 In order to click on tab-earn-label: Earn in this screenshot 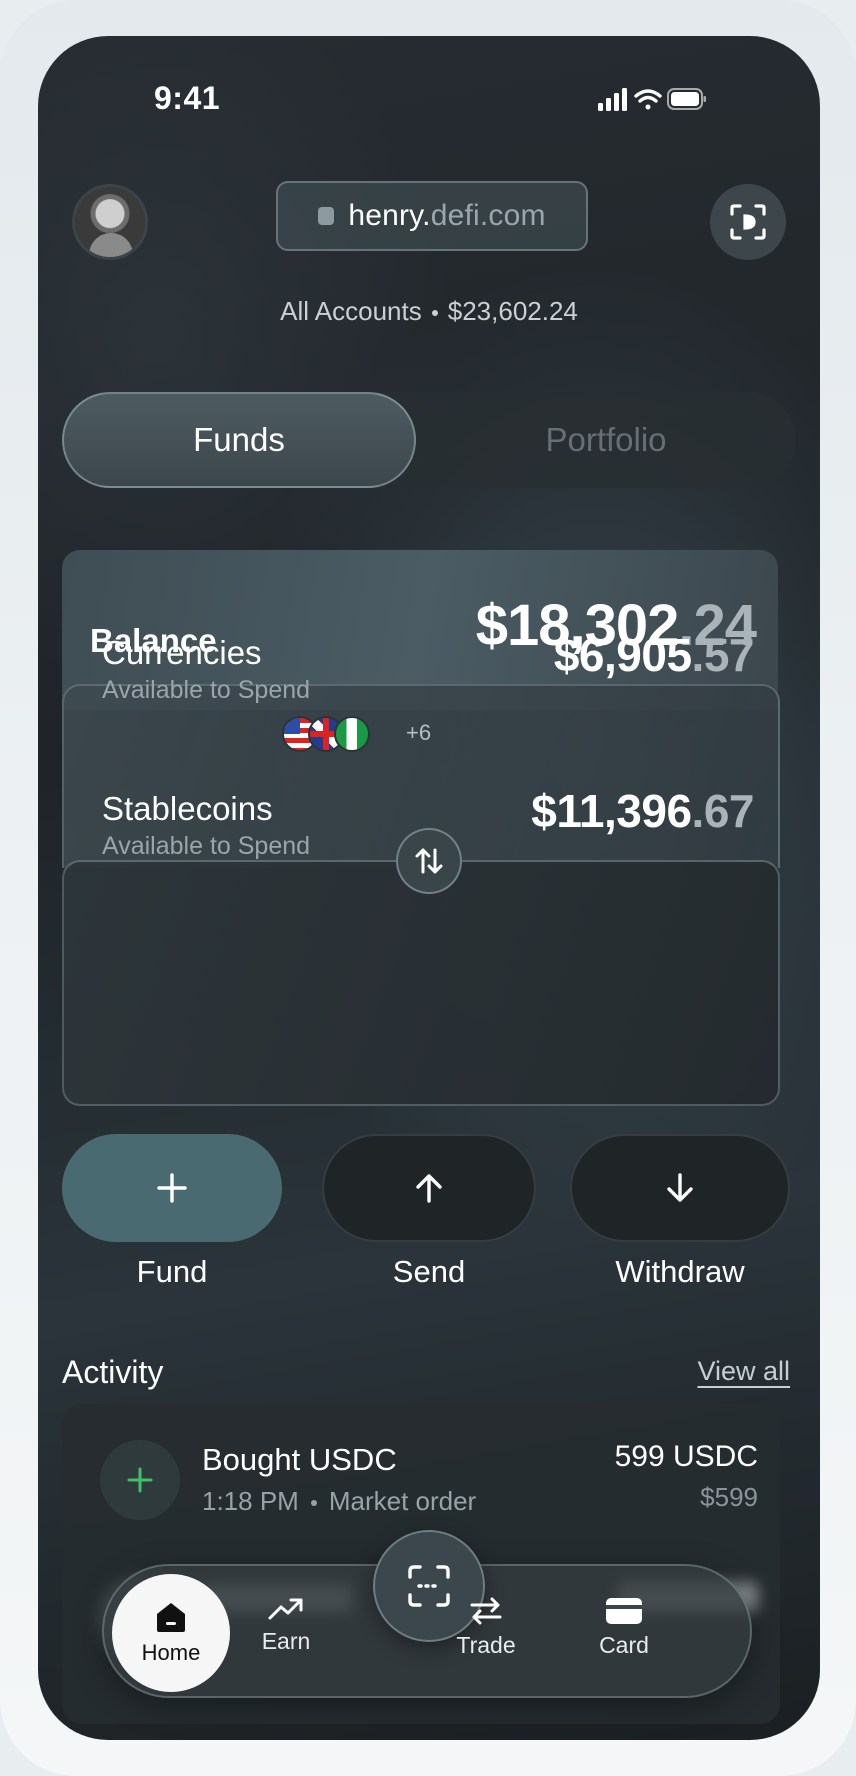, I will do `click(286, 1641)`.